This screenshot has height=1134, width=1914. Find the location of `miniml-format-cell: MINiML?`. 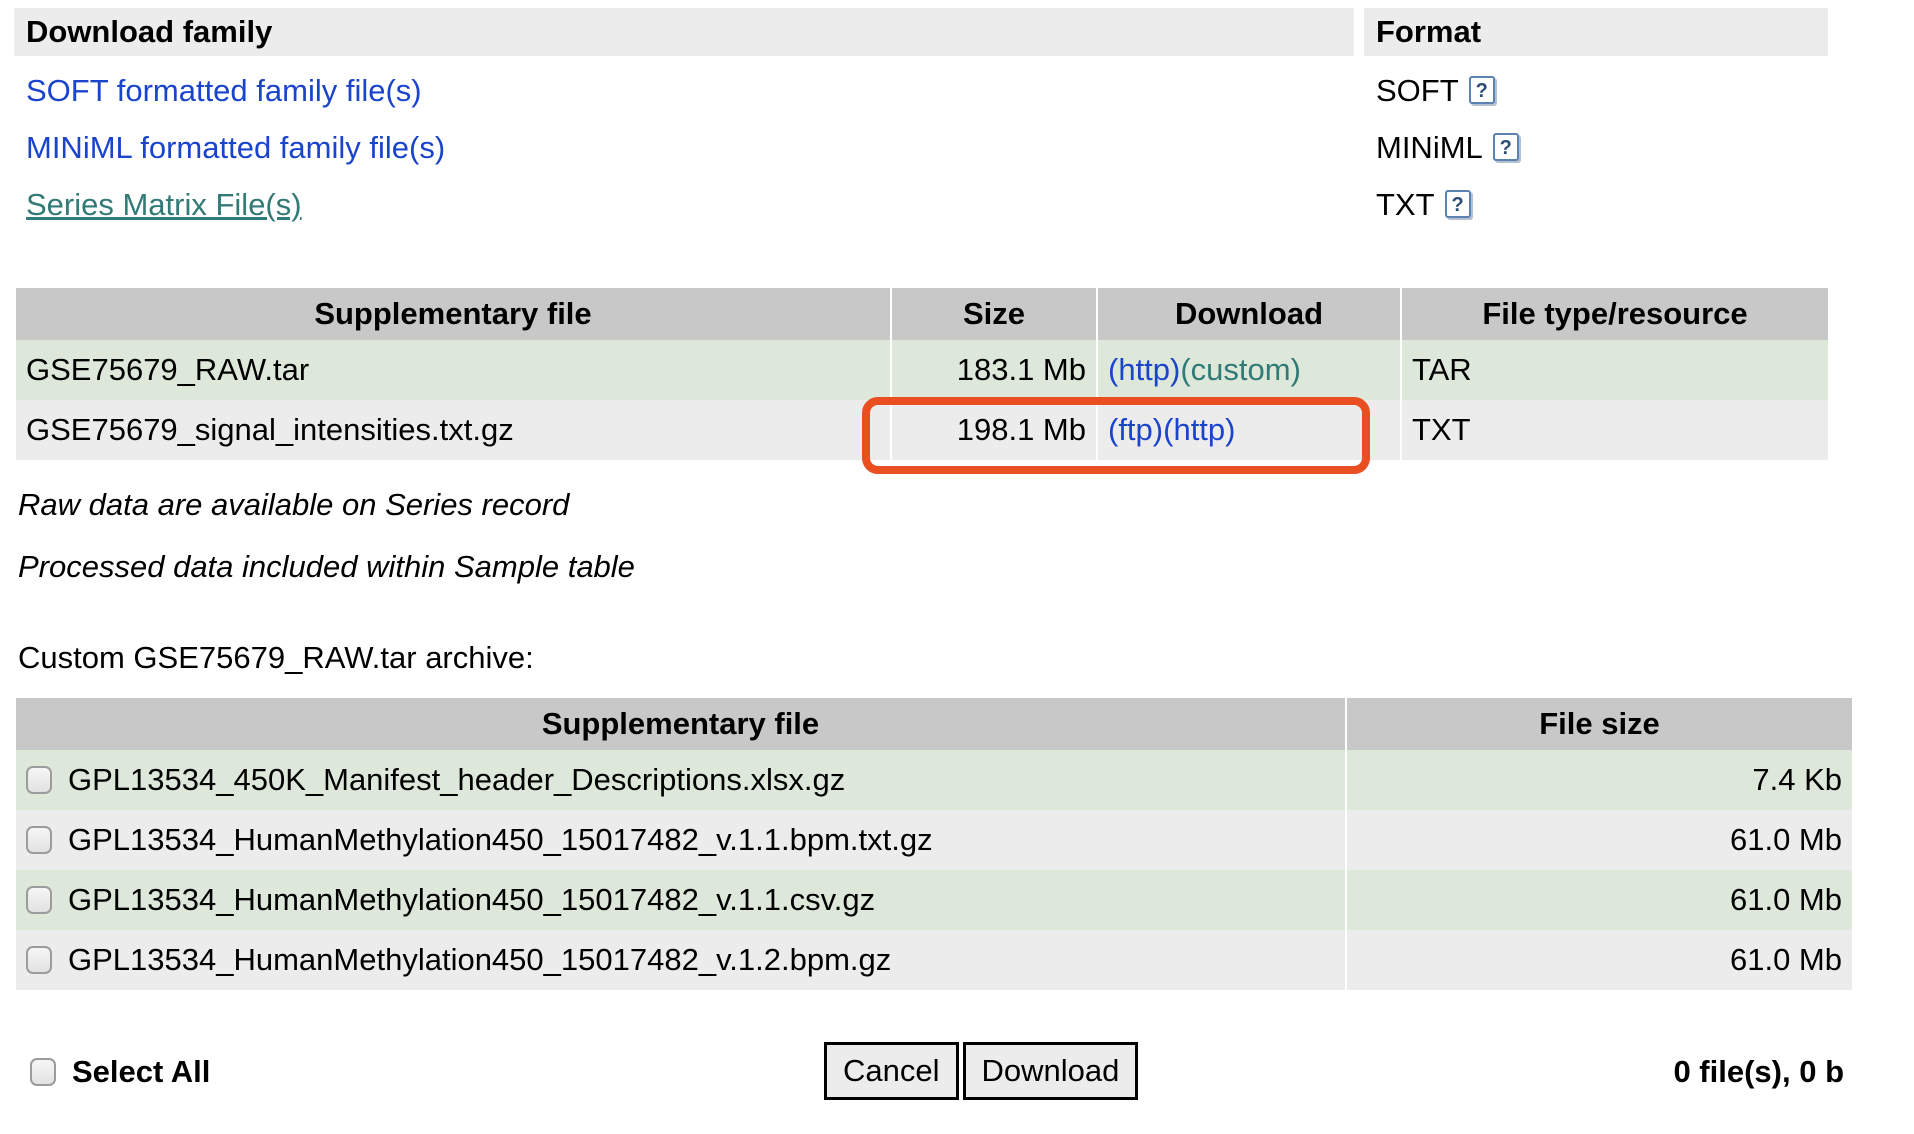

miniml-format-cell: MINiML? is located at coordinates (1447, 147).